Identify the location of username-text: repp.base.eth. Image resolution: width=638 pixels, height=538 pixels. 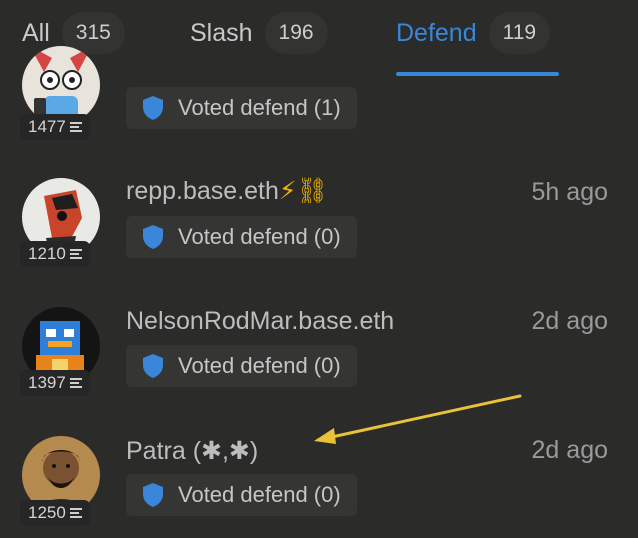
(202, 191).